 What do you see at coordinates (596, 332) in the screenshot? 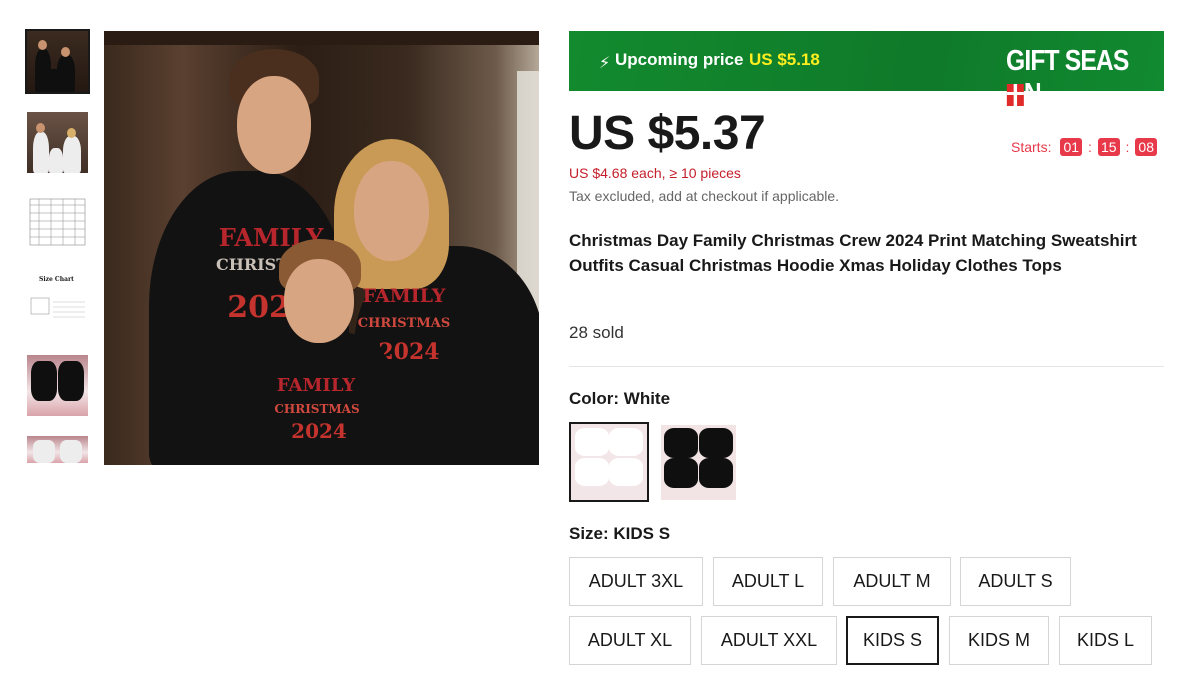
I see `sold-count: 28 sold` at bounding box center [596, 332].